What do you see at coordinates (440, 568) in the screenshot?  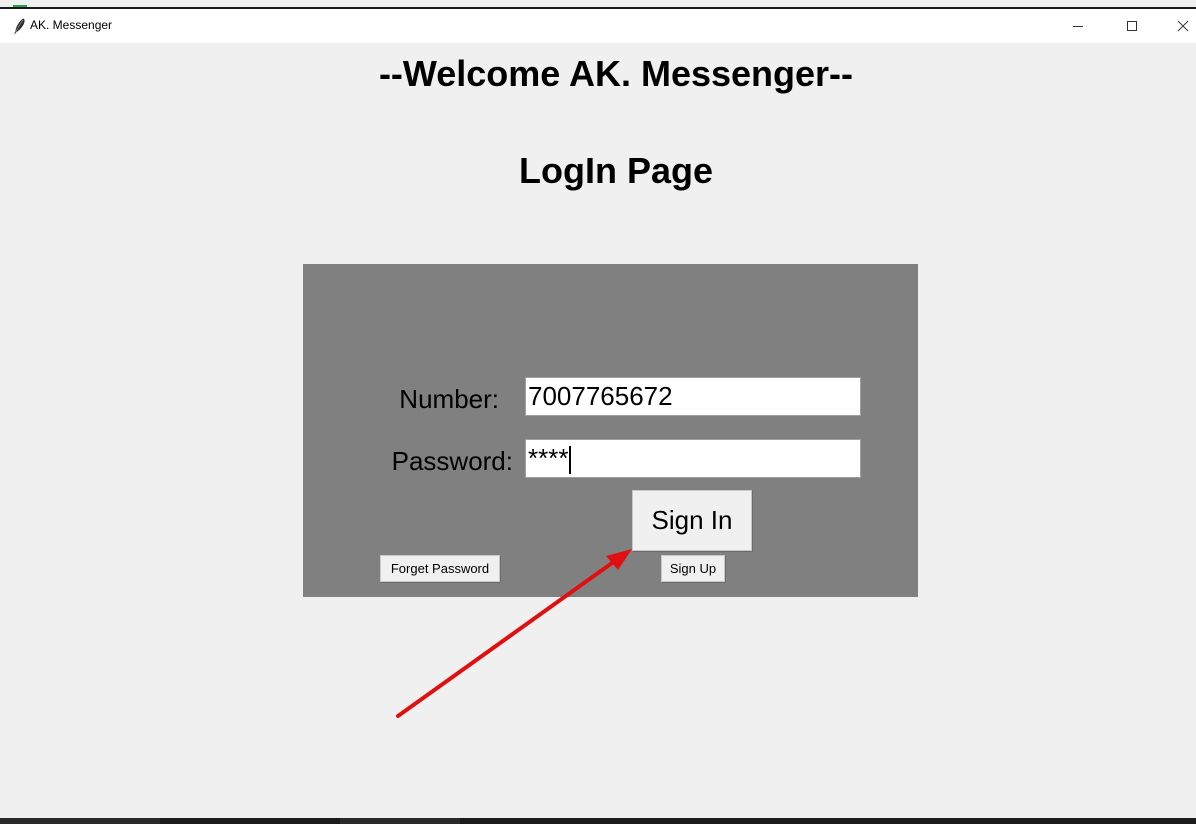 I see `forget-password-button: Forget Password` at bounding box center [440, 568].